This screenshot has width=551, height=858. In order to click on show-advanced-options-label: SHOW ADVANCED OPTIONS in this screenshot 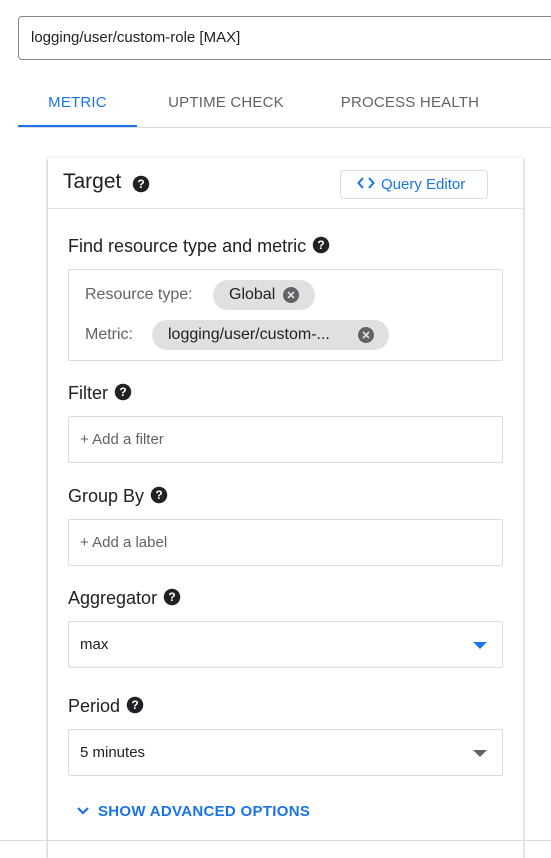, I will do `click(204, 811)`.